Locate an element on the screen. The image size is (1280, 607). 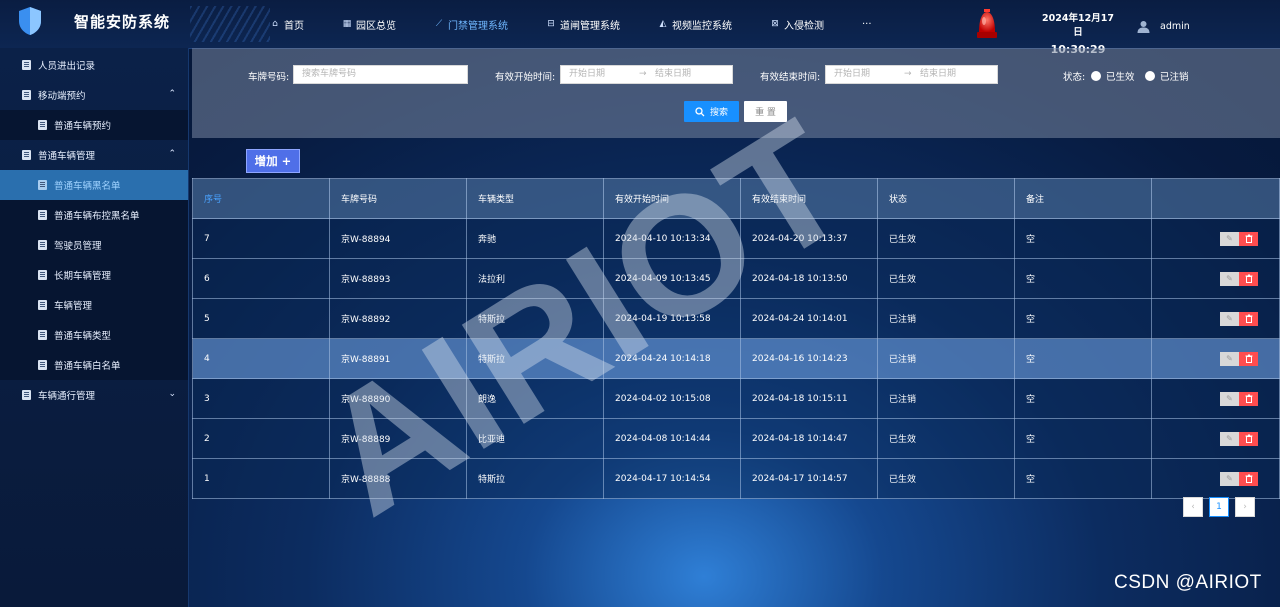
table-cell: 京W-88889 is located at coordinates (398, 438).